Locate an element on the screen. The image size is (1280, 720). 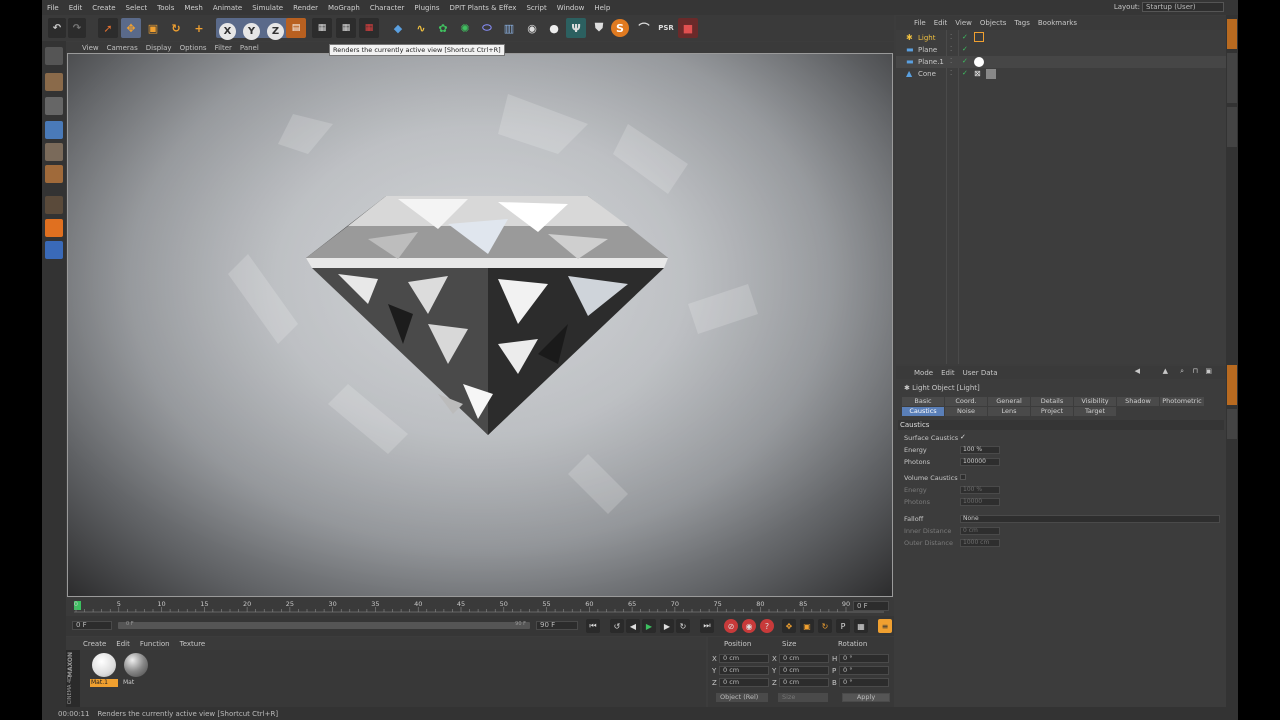
pos-x-field: 0 cm is located at coordinates (744, 658).